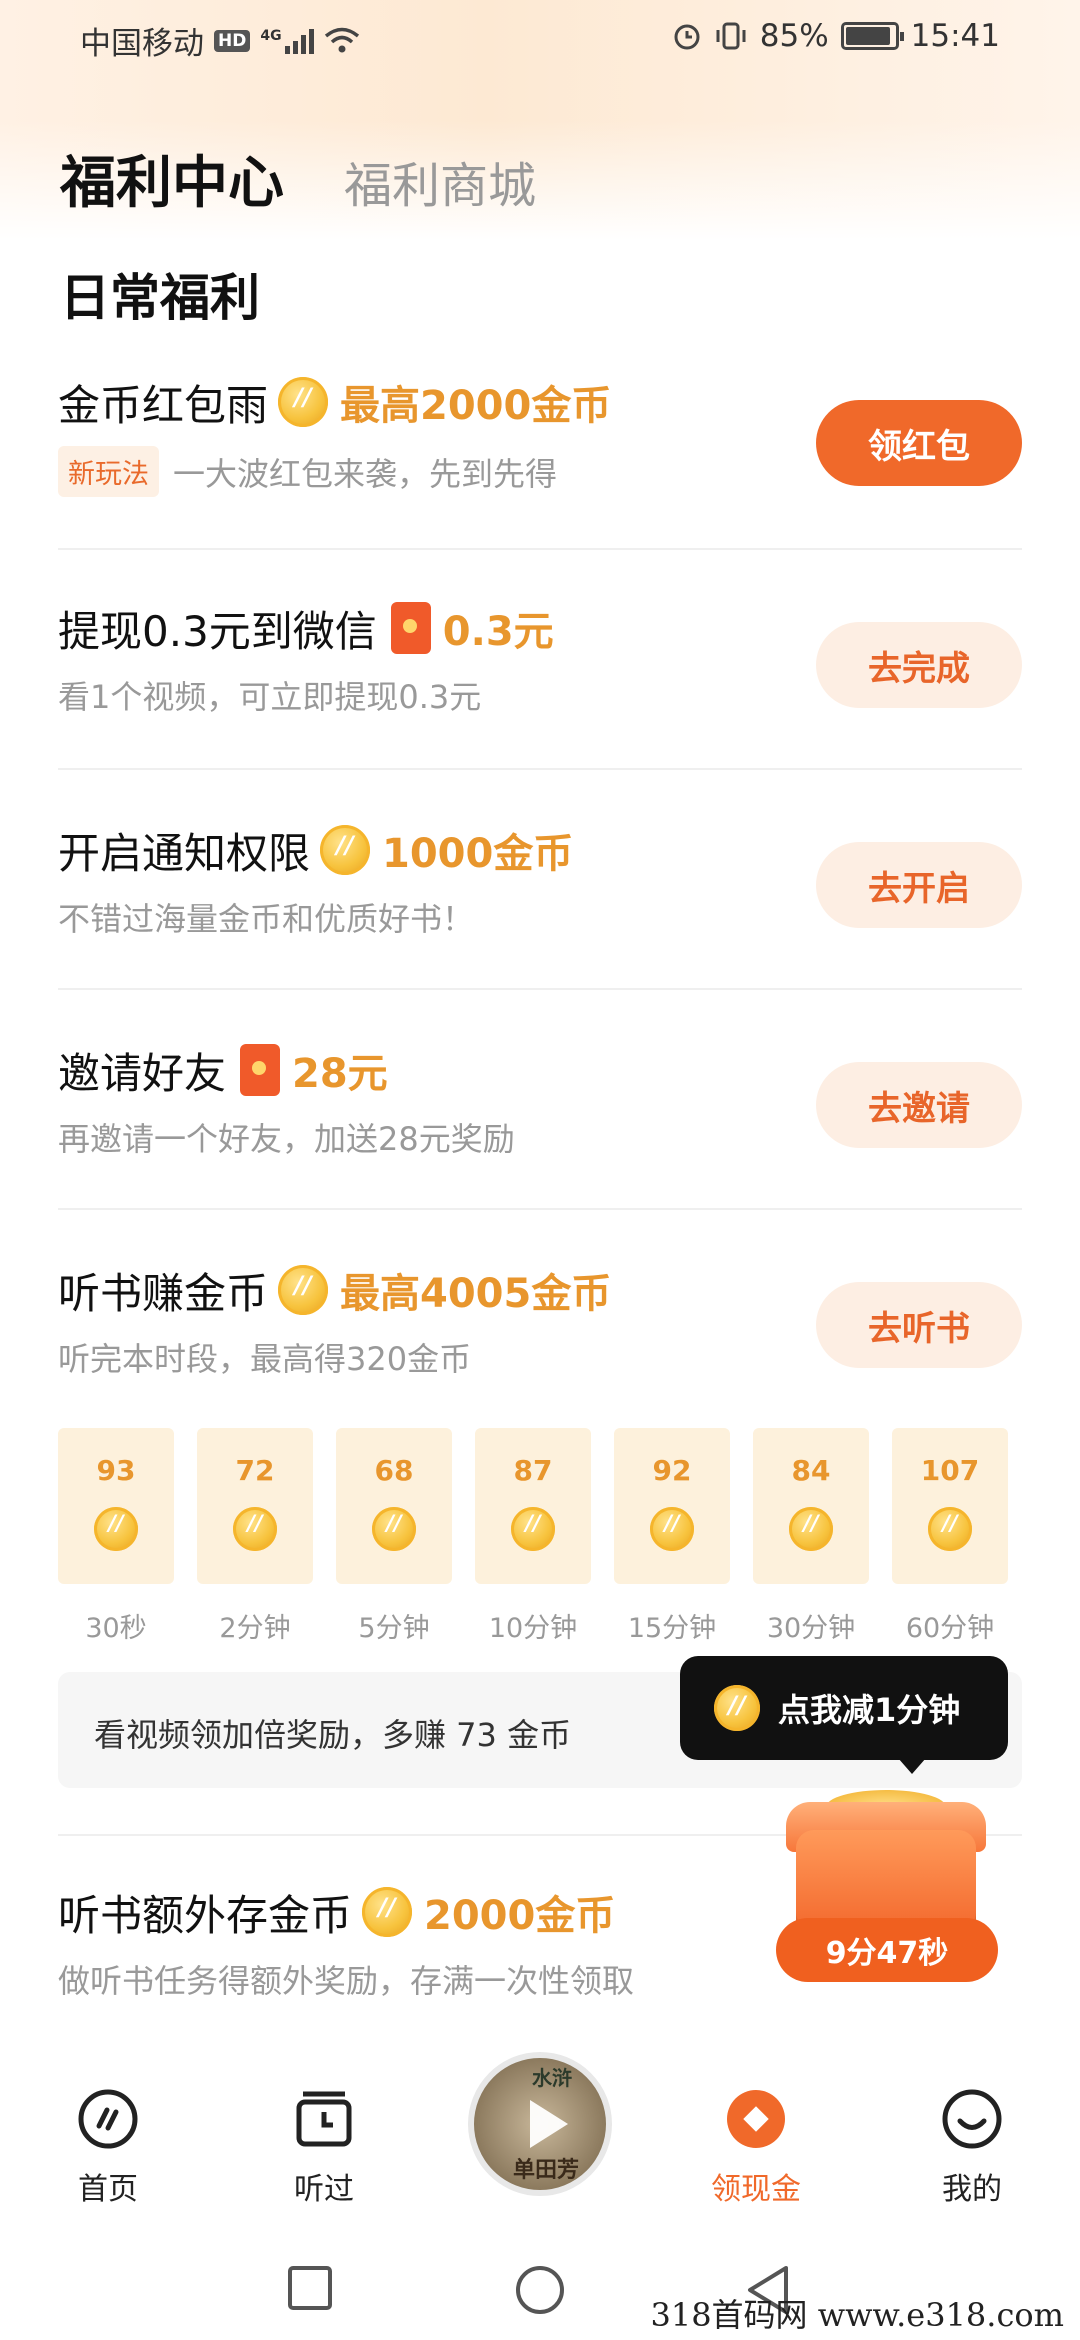  Describe the element at coordinates (672, 1628) in the screenshot. I see `tile-duration: 15分钟` at that location.